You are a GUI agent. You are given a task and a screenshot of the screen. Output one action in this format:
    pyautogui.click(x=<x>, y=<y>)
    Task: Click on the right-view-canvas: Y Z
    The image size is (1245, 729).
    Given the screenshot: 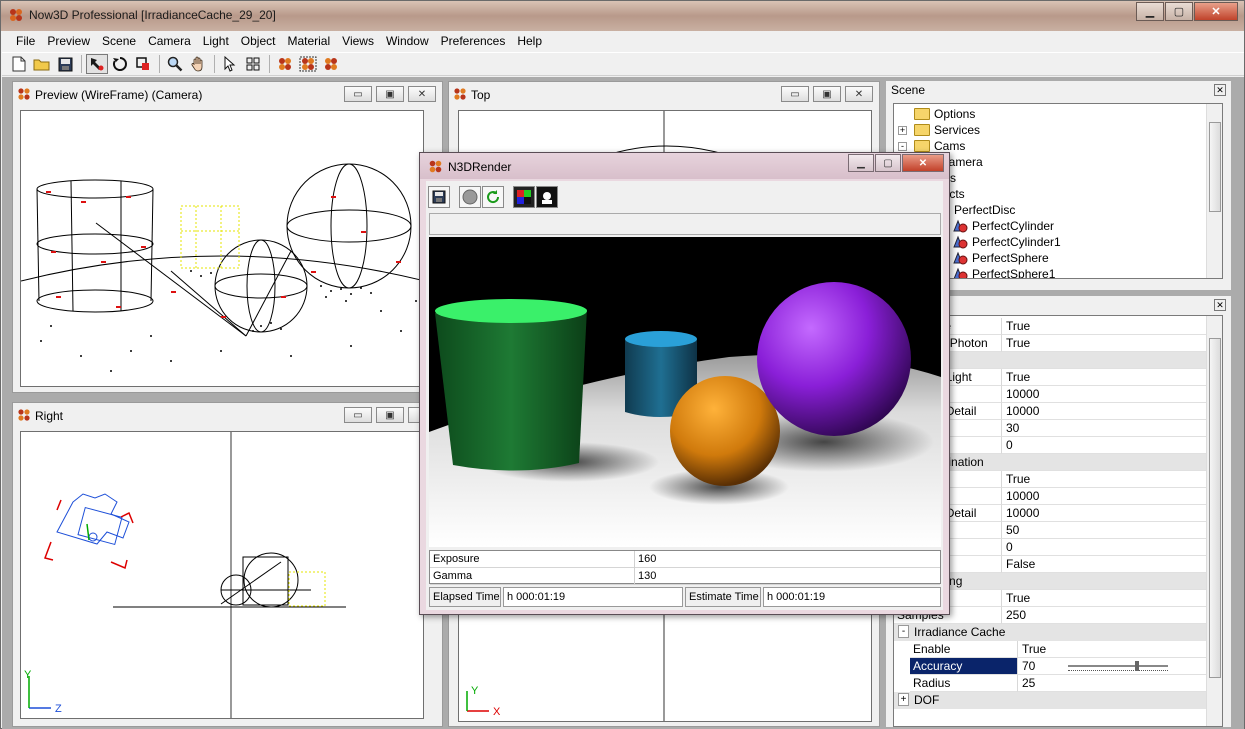 What is the action you would take?
    pyautogui.click(x=222, y=575)
    